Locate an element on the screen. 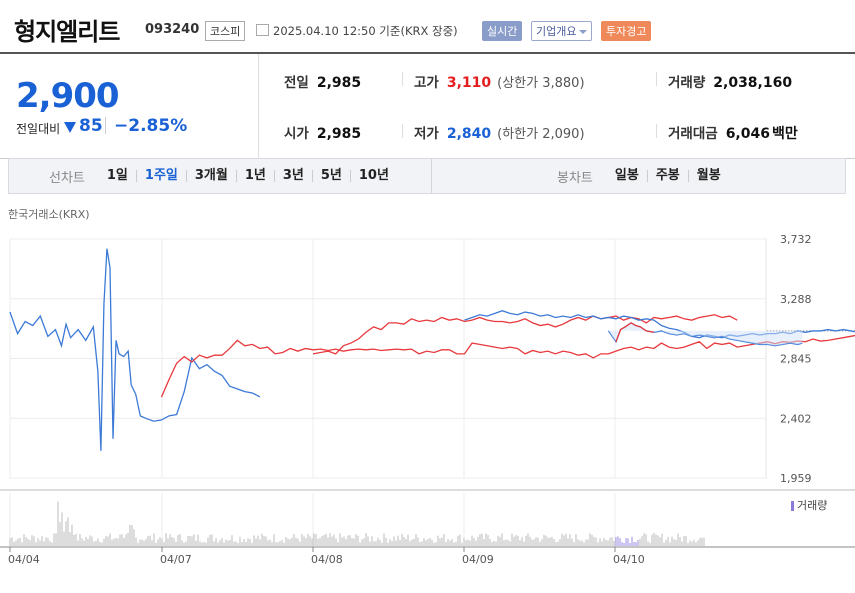 This screenshot has height=593, width=855. current-price: 2,900 is located at coordinates (68, 96).